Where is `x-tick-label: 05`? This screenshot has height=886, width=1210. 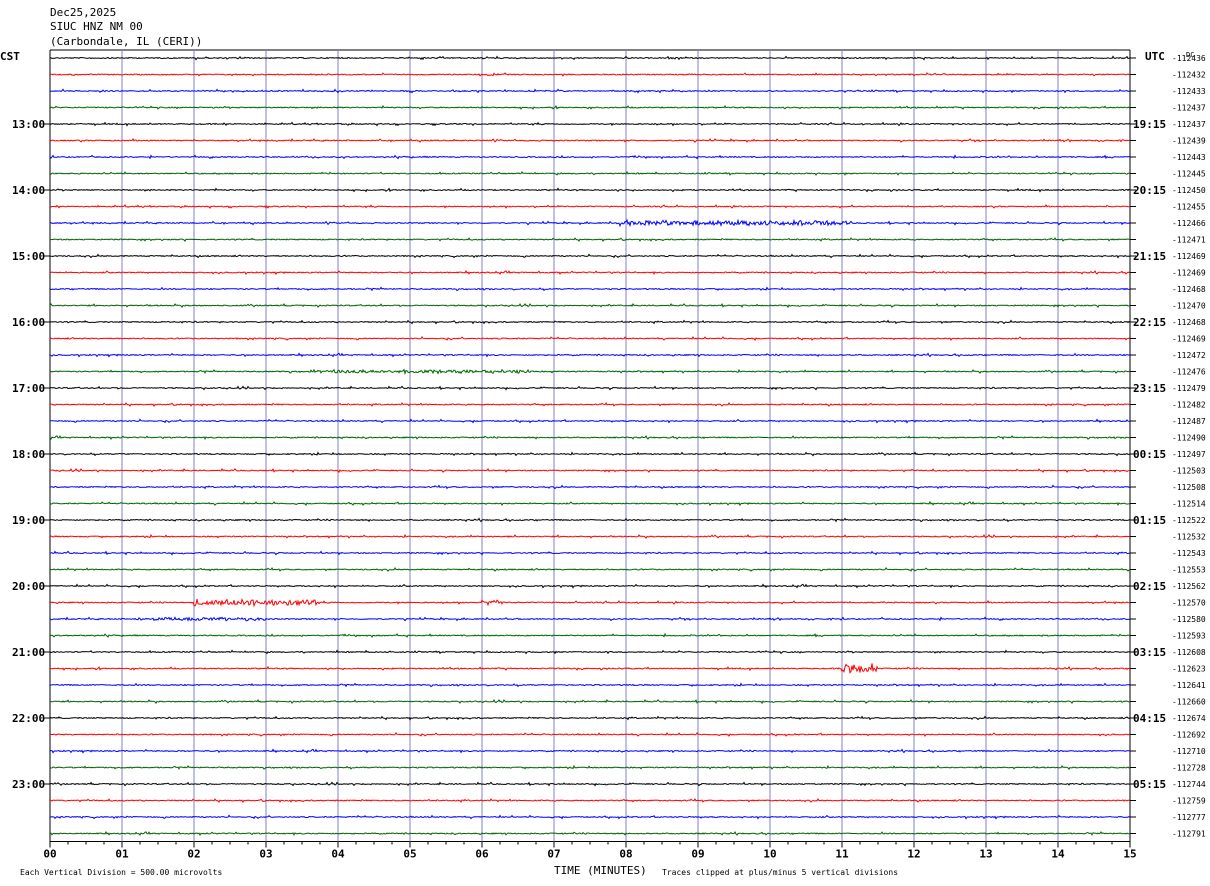 x-tick-label: 05 is located at coordinates (409, 854).